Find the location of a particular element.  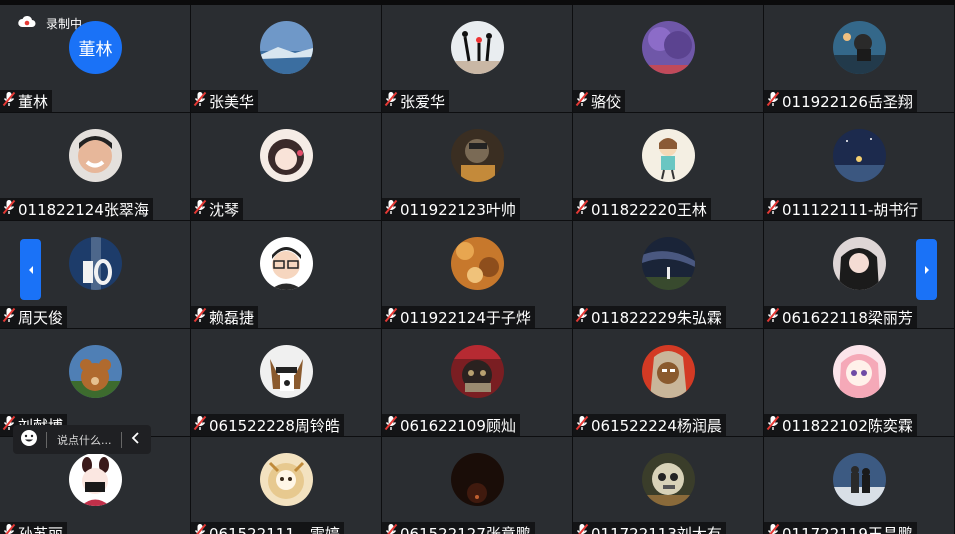

participant-name-tag: 011822229朱弘霖 is located at coordinates (649, 317).